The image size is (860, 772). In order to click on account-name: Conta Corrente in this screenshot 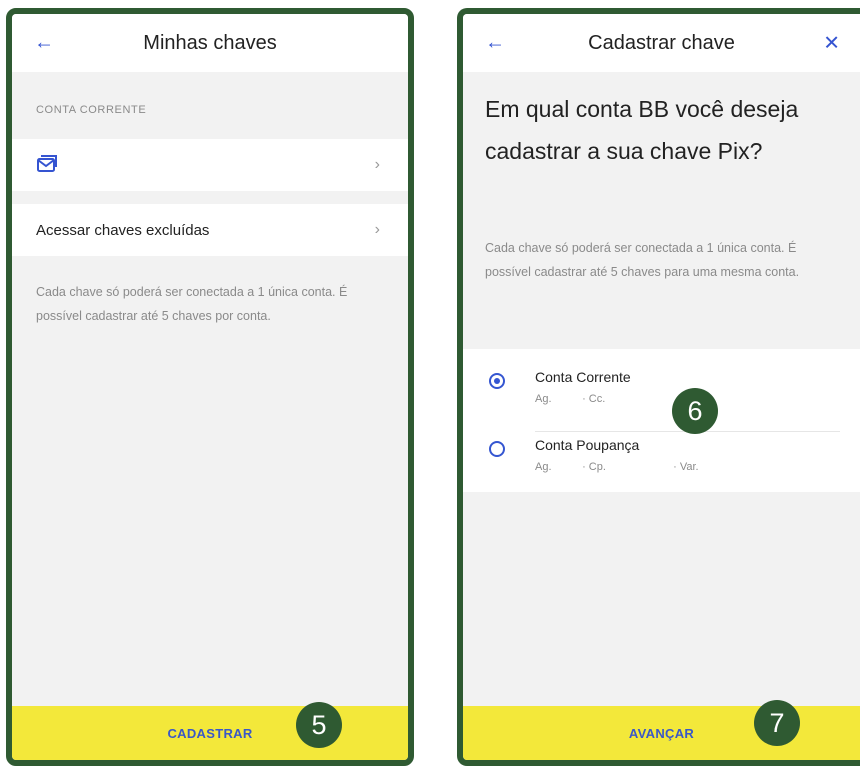, I will do `click(583, 377)`.